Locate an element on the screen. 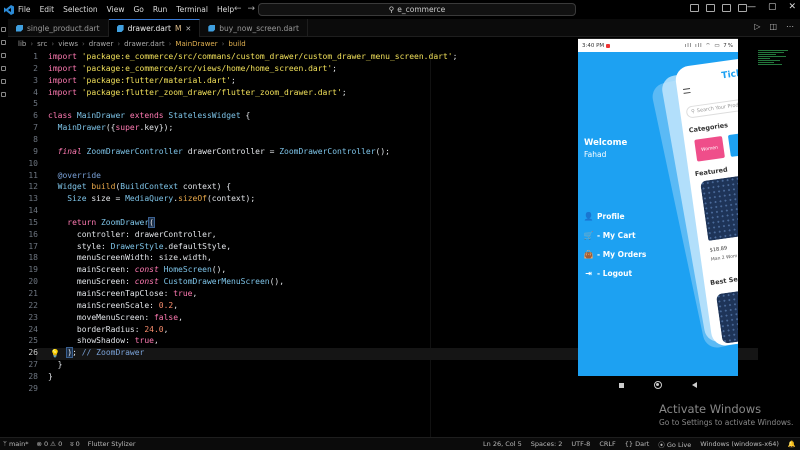  code-line: 10 is located at coordinates (33, 164).